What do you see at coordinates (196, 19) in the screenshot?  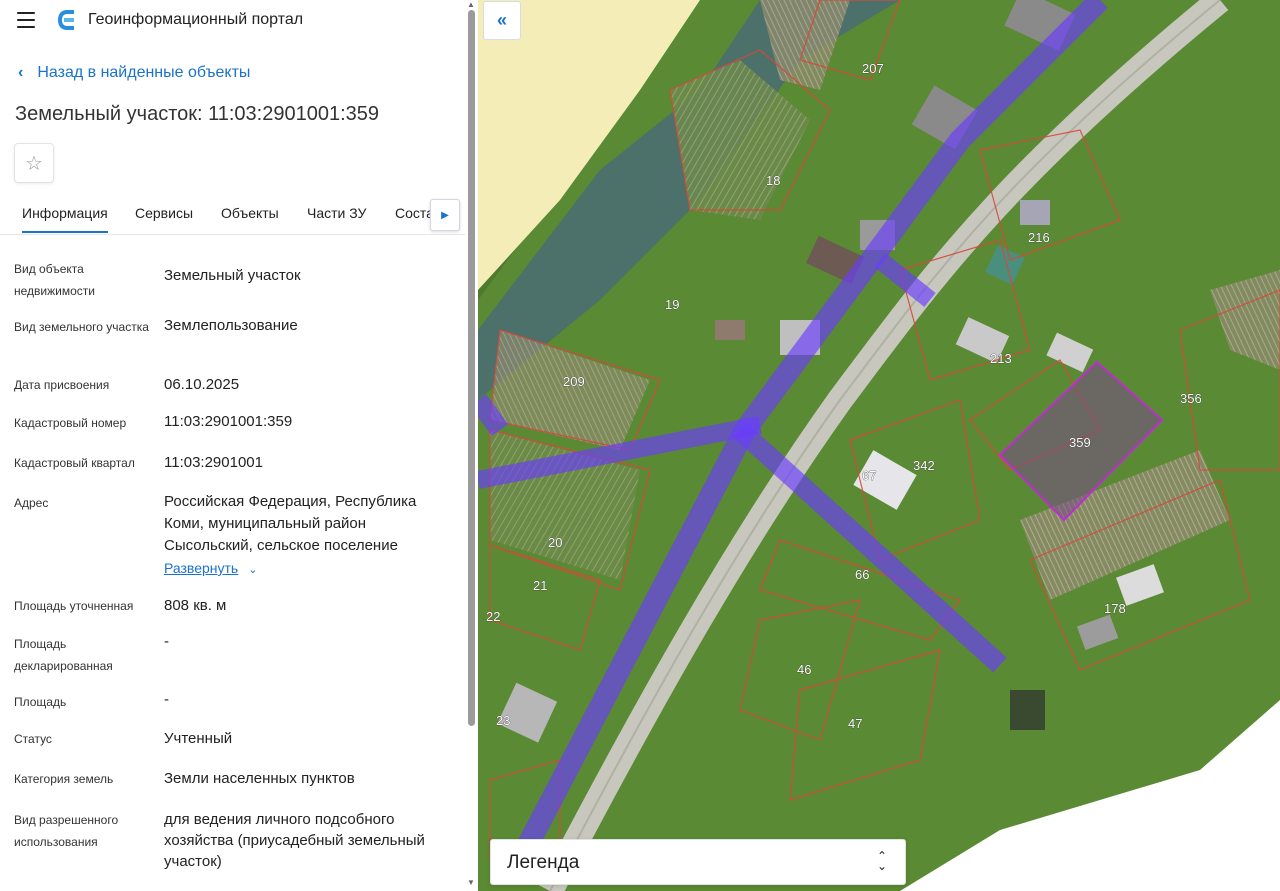 I see `app-title: Геоинформационный портал` at bounding box center [196, 19].